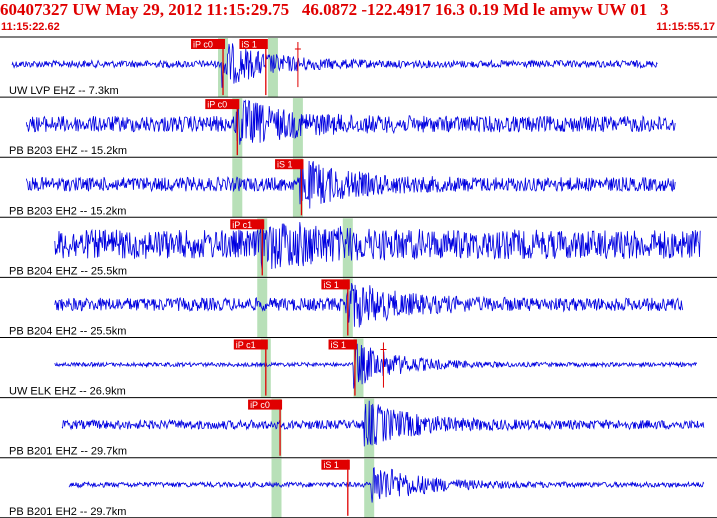 This screenshot has height=518, width=717. Describe the element at coordinates (67, 211) in the screenshot. I see `channel-label: PB B203 EH2 -- 15.2km` at that location.